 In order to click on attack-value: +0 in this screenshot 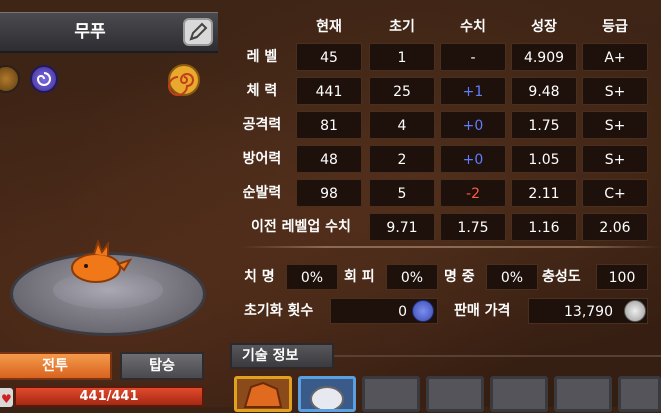, I will do `click(473, 125)`.